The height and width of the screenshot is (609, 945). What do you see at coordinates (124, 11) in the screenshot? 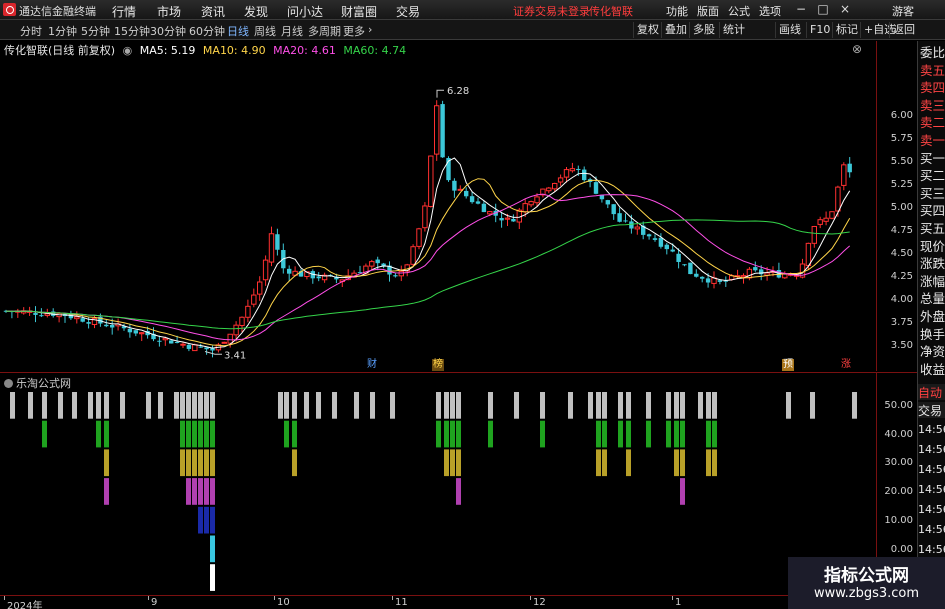
I see `menu-quotes: 行情` at bounding box center [124, 11].